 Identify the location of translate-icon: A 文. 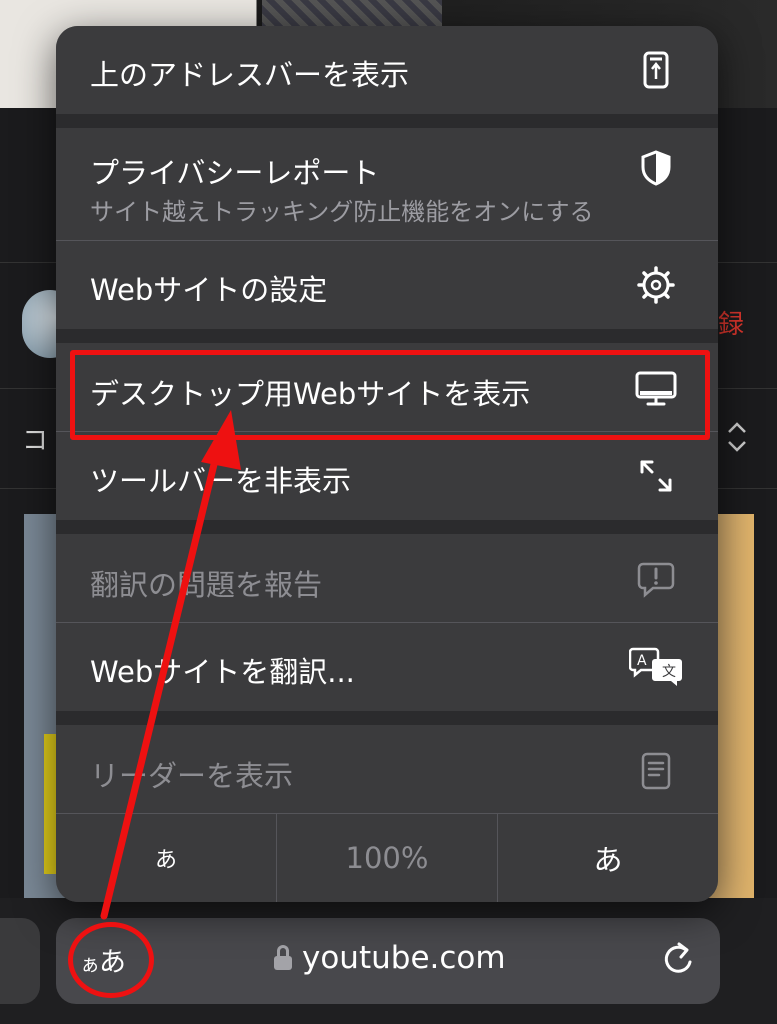
(656, 667).